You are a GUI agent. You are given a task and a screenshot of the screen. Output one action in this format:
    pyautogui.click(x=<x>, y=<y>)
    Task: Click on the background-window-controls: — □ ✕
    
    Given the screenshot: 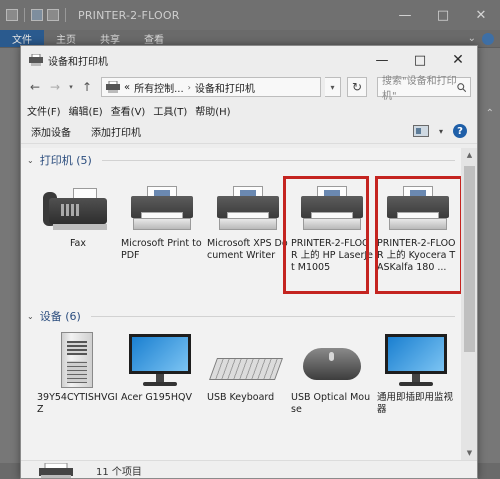 What is the action you would take?
    pyautogui.click(x=443, y=15)
    